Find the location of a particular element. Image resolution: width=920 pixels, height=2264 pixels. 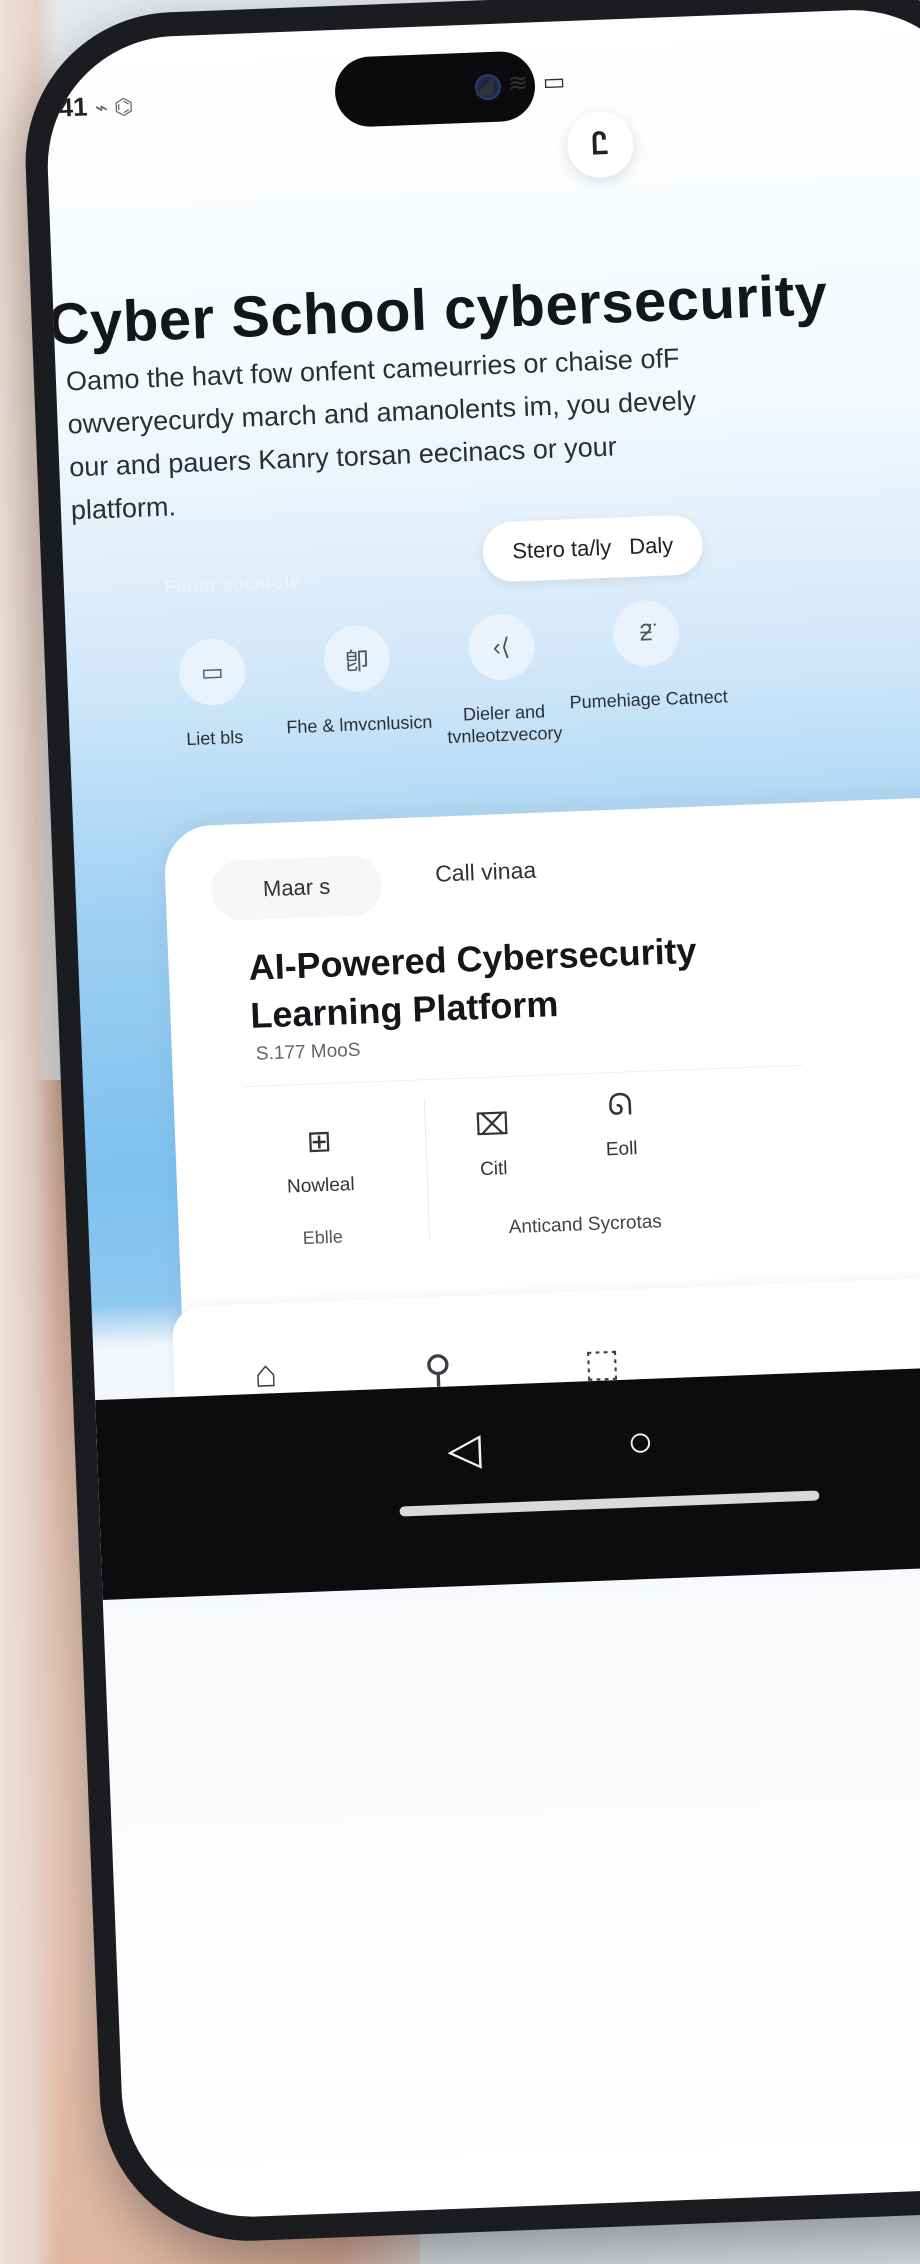

feature-label: Eoll is located at coordinates (621, 1149).